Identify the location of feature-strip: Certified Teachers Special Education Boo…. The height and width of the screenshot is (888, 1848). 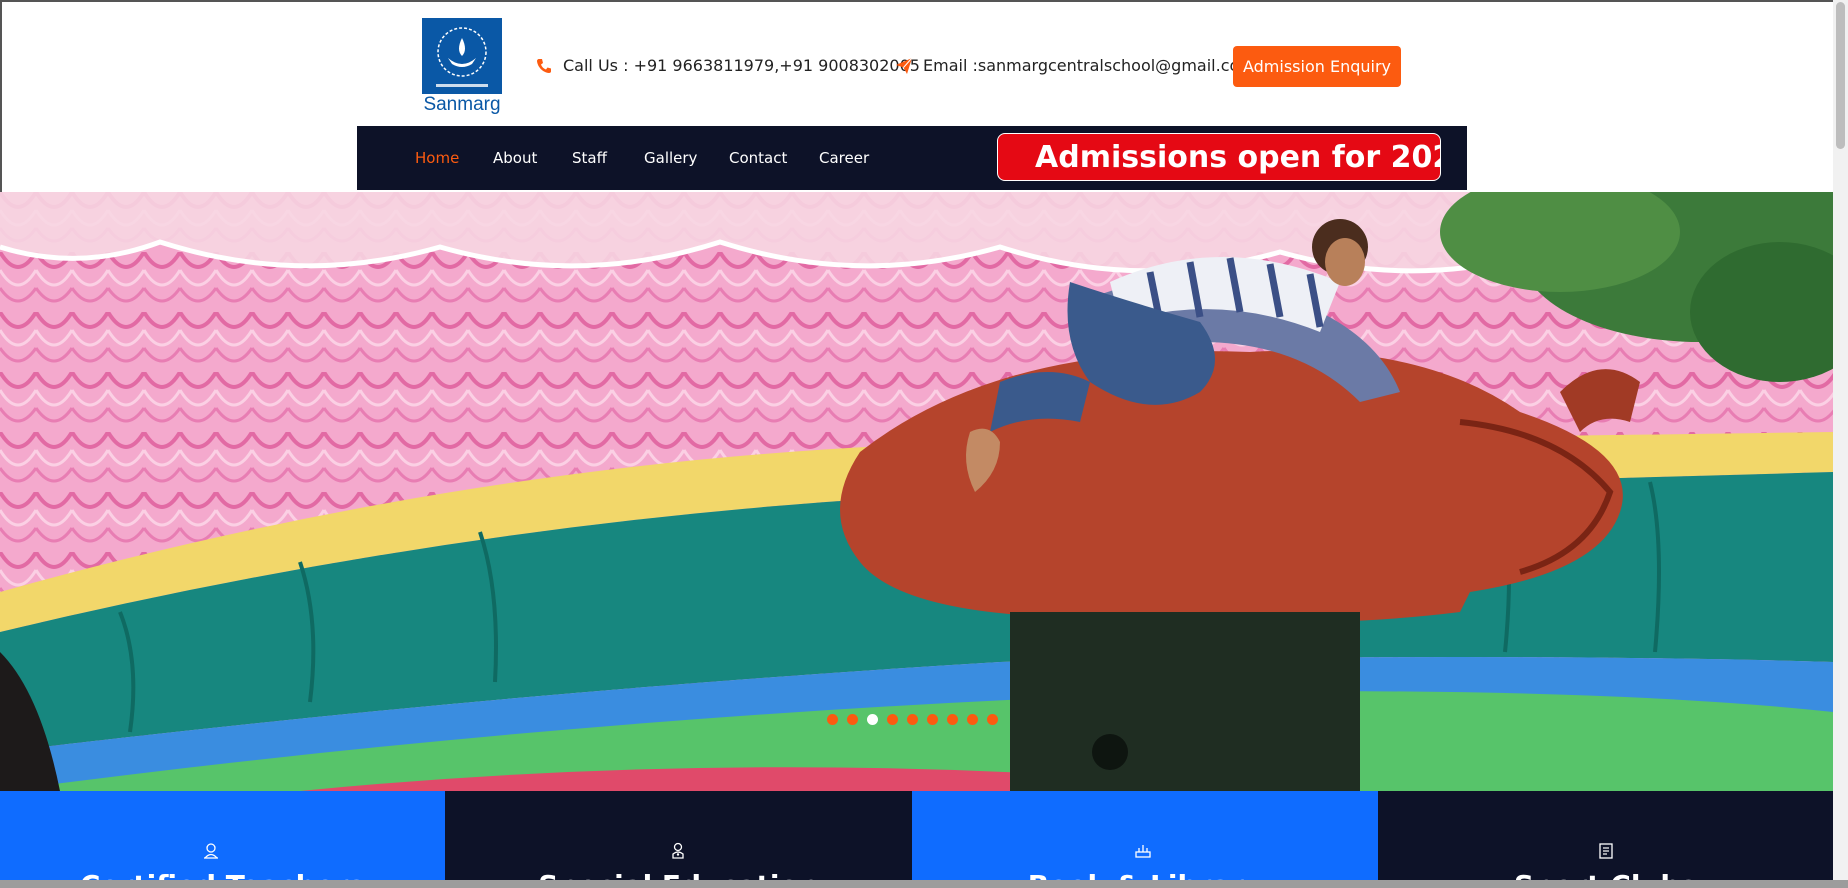
(916, 835).